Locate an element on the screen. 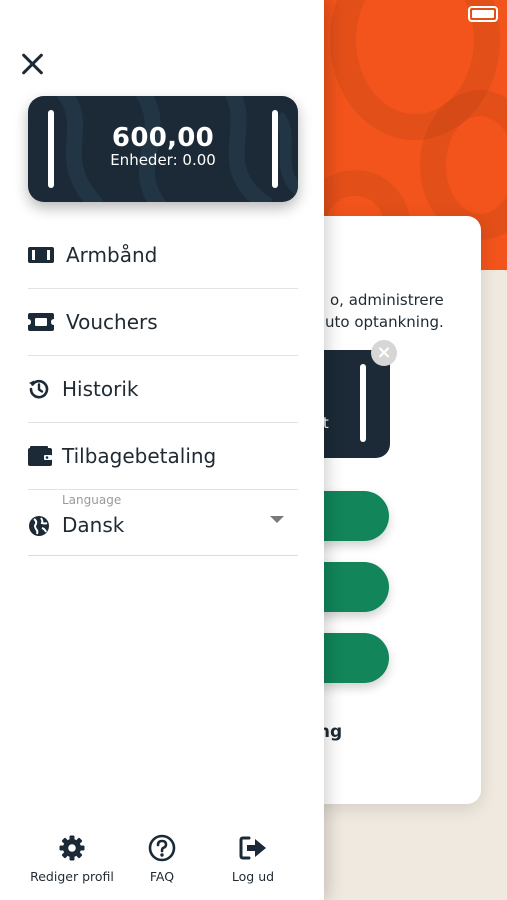 Image resolution: width=507 pixels, height=900 pixels. question-circle-icon is located at coordinates (162, 848).